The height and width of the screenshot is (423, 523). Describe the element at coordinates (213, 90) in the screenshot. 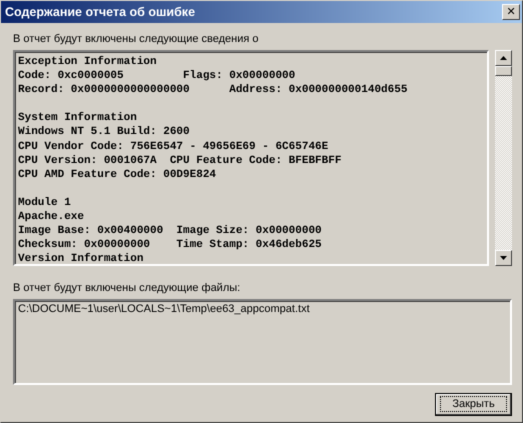

I see `report-line: Record: 0x0000000000000000 Address: 0x000000000140d655` at that location.